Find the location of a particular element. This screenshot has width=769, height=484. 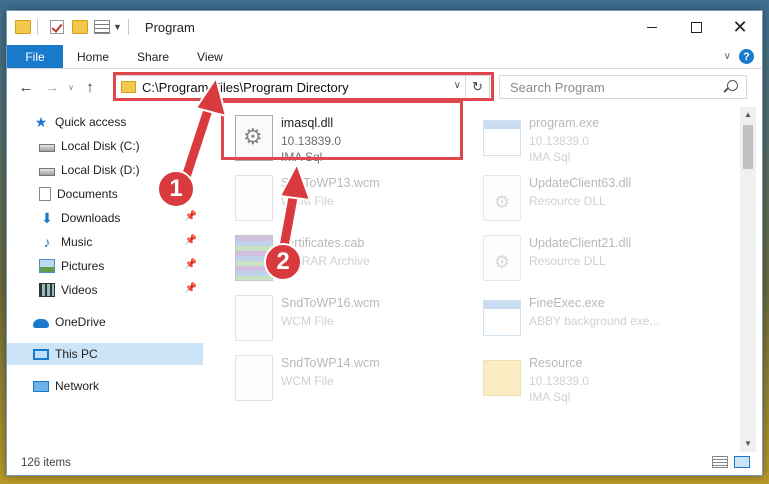

file-description: IMA Sql is located at coordinates (550, 397).